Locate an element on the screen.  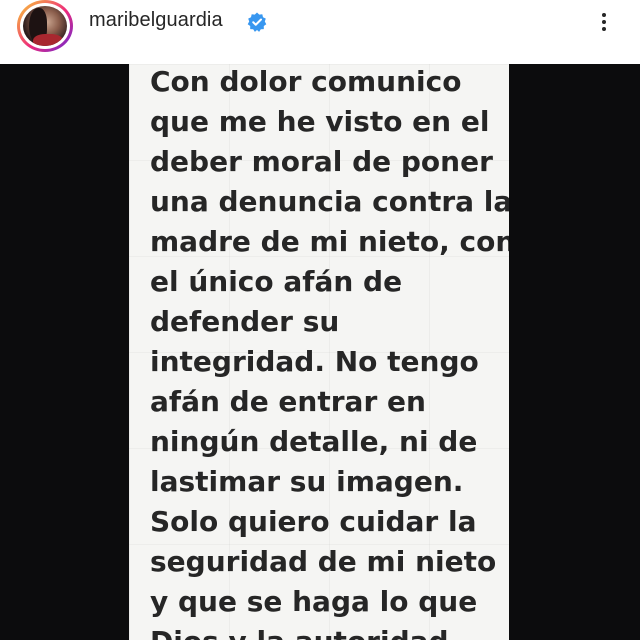
statement-line: defender su is located at coordinates (245, 321).